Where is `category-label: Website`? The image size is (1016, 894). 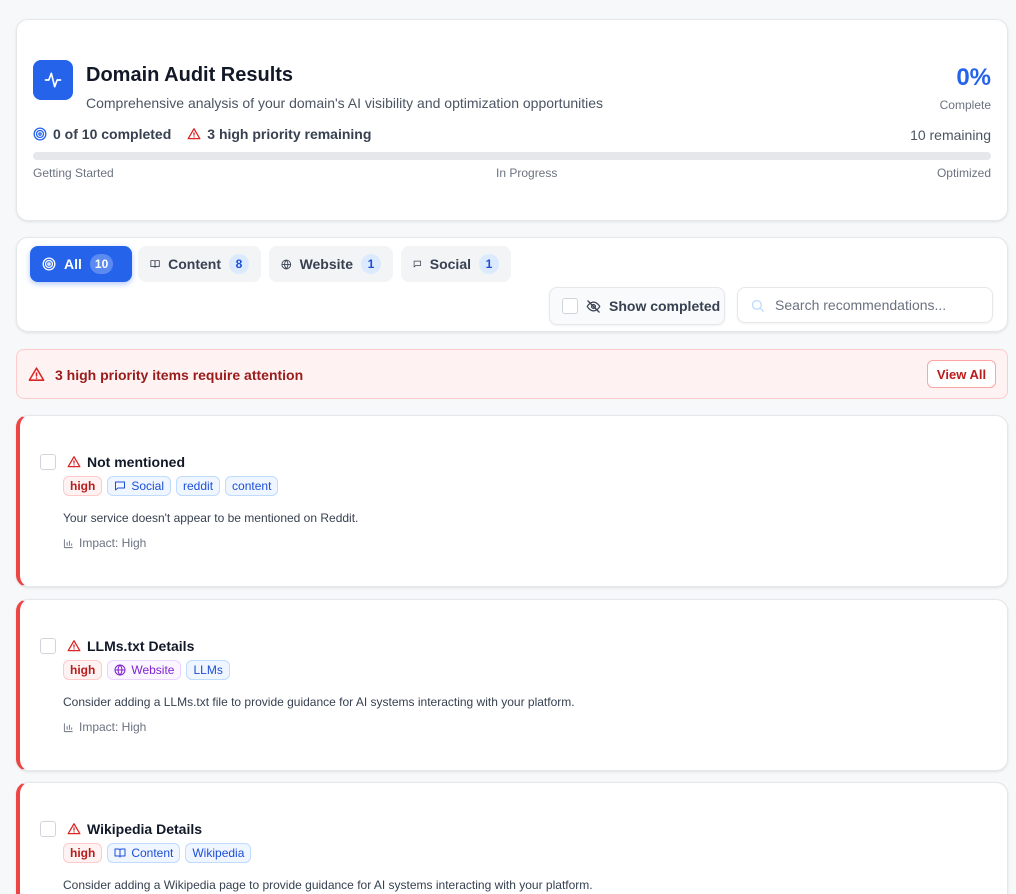 category-label: Website is located at coordinates (153, 670).